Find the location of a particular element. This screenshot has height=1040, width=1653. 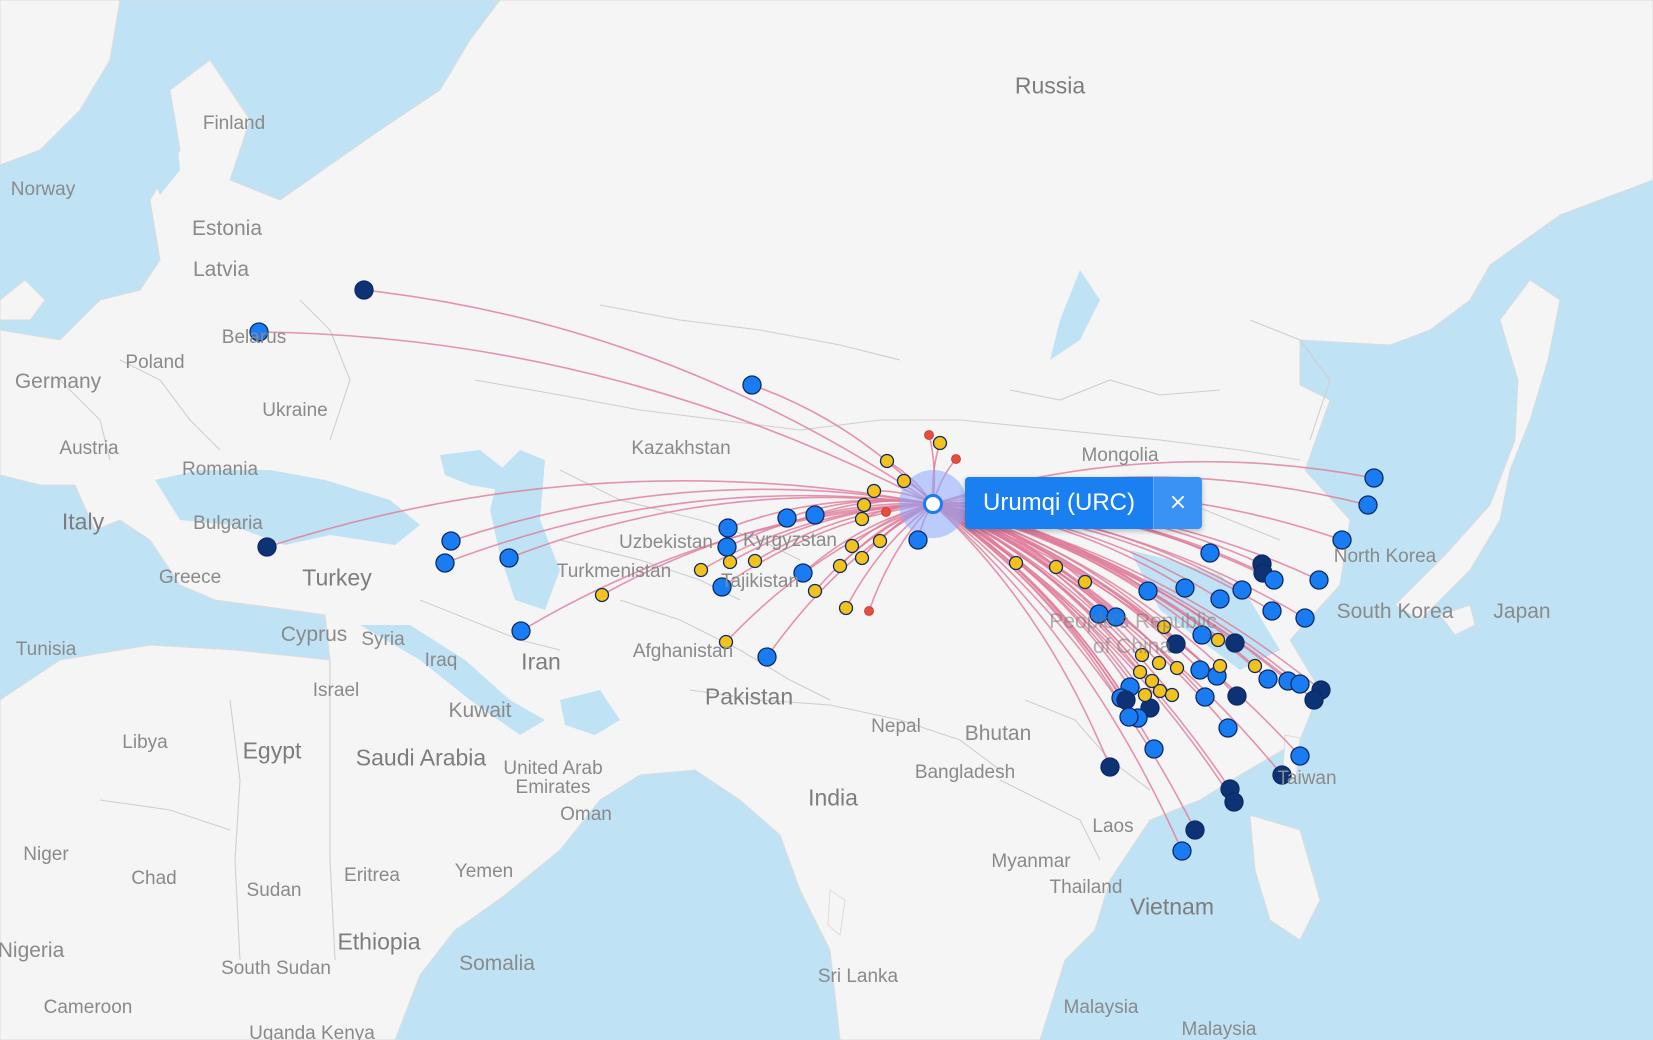

close-icon: × is located at coordinates (1177, 503).